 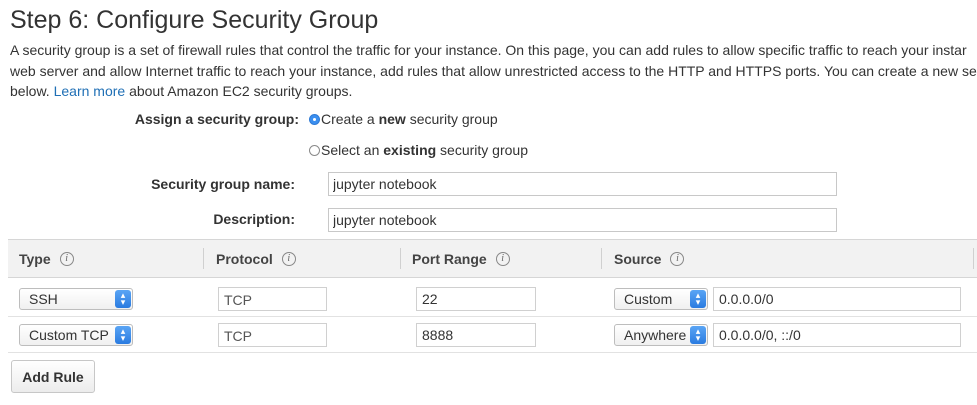 What do you see at coordinates (350, 119) in the screenshot?
I see `radio-create-prefix: Create a` at bounding box center [350, 119].